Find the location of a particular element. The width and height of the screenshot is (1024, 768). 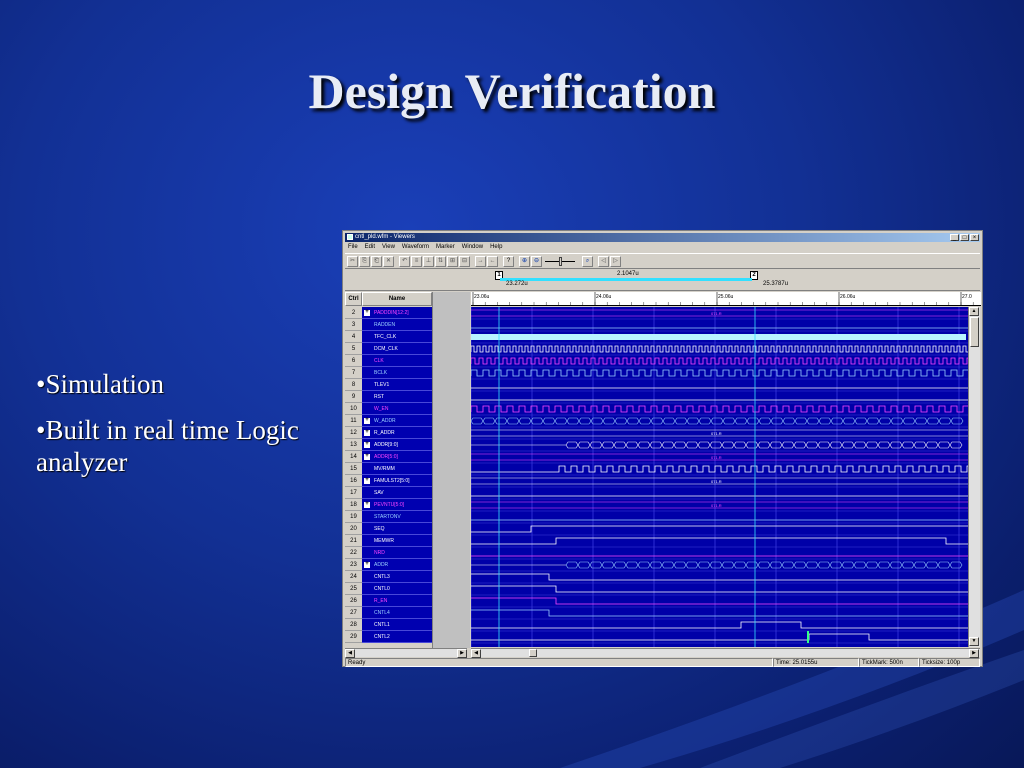

back-icon: ← is located at coordinates (492, 261).